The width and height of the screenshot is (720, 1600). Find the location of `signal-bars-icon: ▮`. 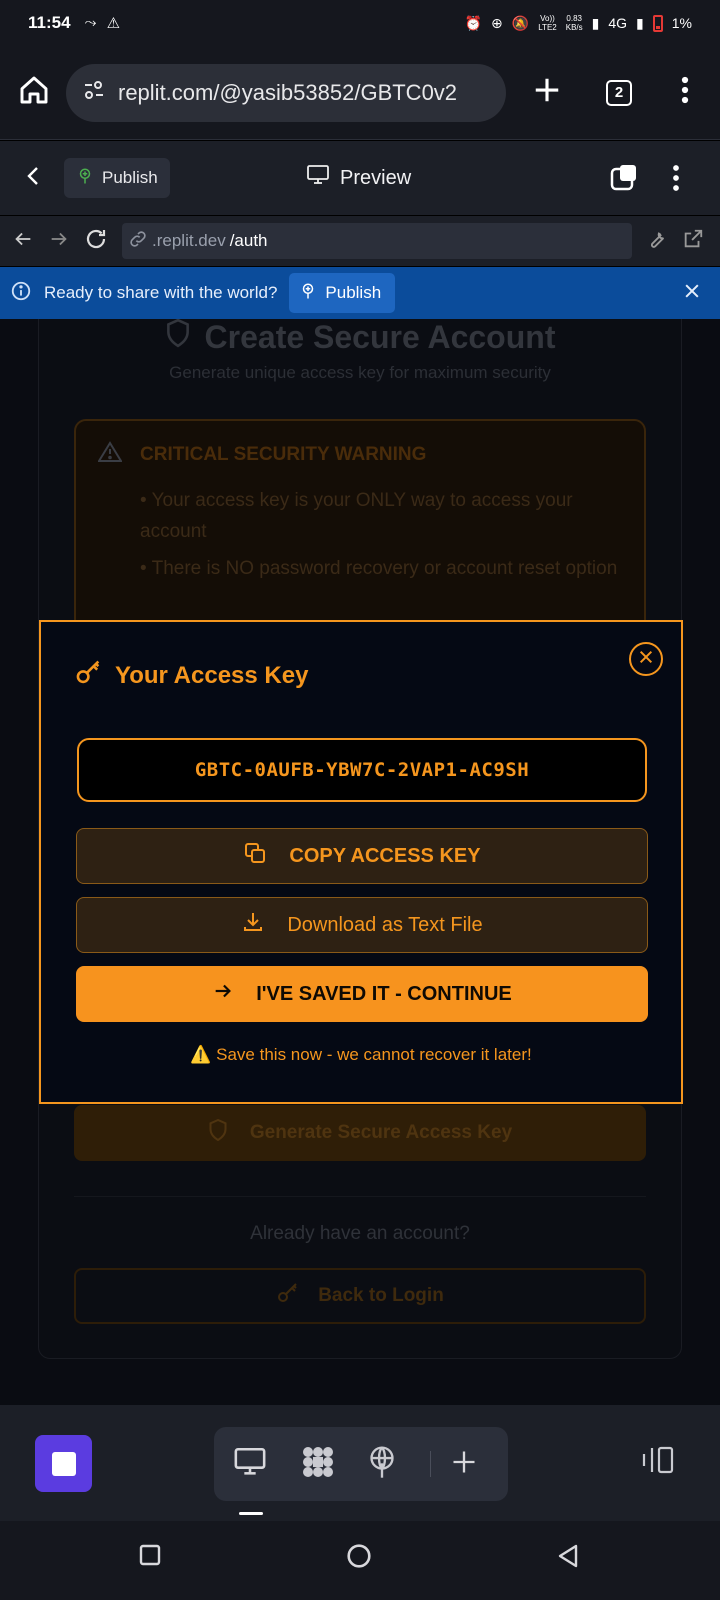

signal-bars-icon: ▮ is located at coordinates (640, 22).